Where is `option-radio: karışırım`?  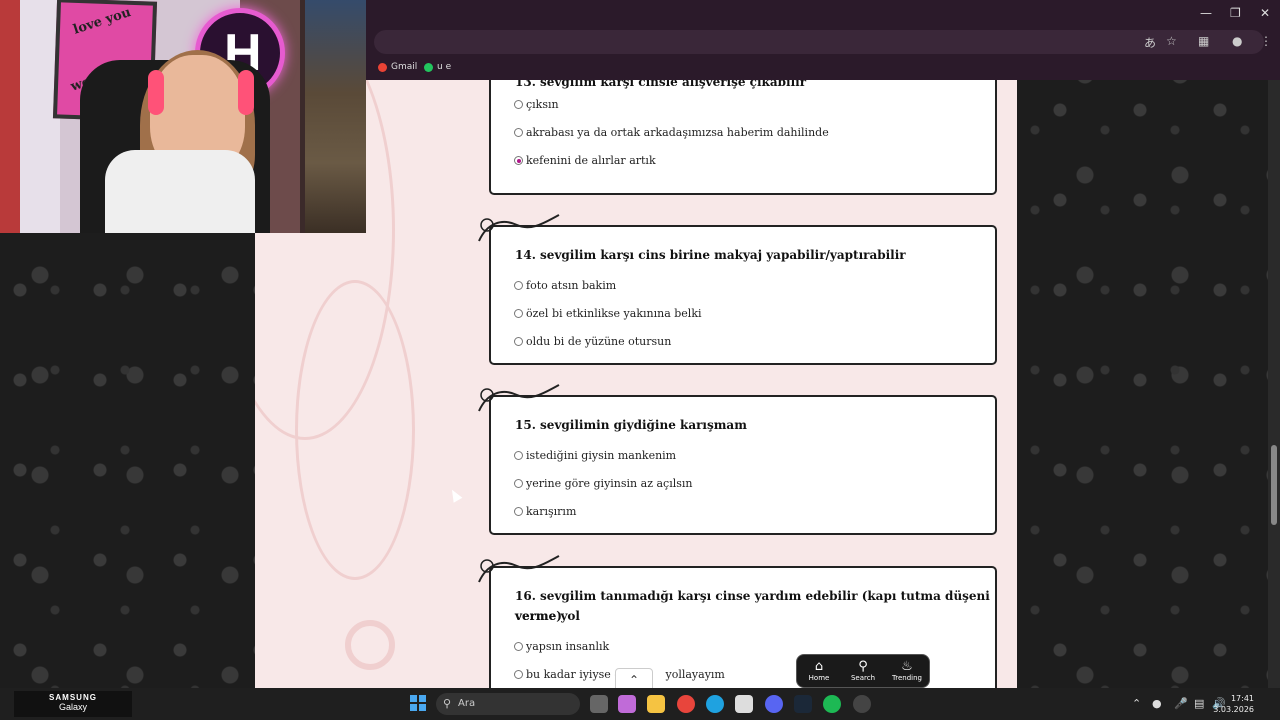
option-radio: karışırım is located at coordinates (545, 511).